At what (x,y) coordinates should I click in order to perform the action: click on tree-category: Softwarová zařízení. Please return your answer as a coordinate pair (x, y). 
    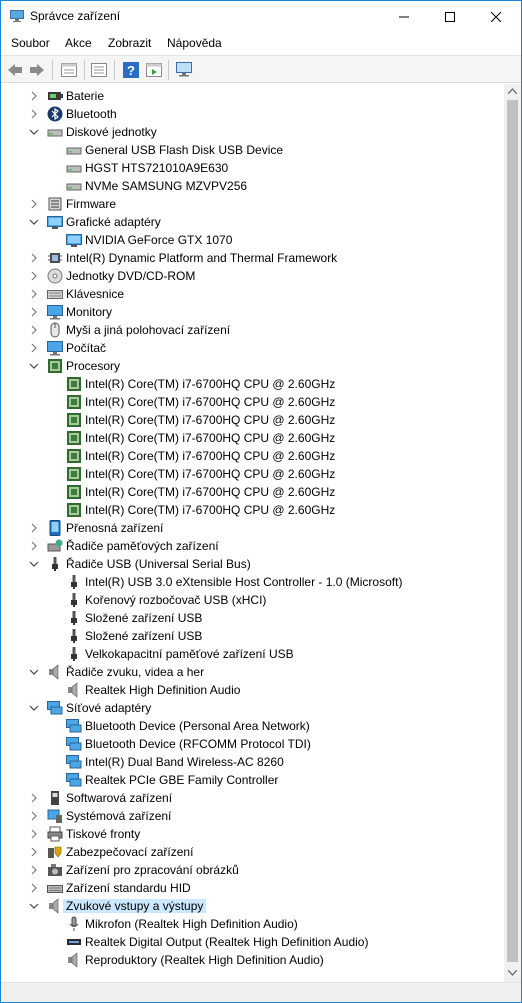
    Looking at the image, I should click on (254, 798).